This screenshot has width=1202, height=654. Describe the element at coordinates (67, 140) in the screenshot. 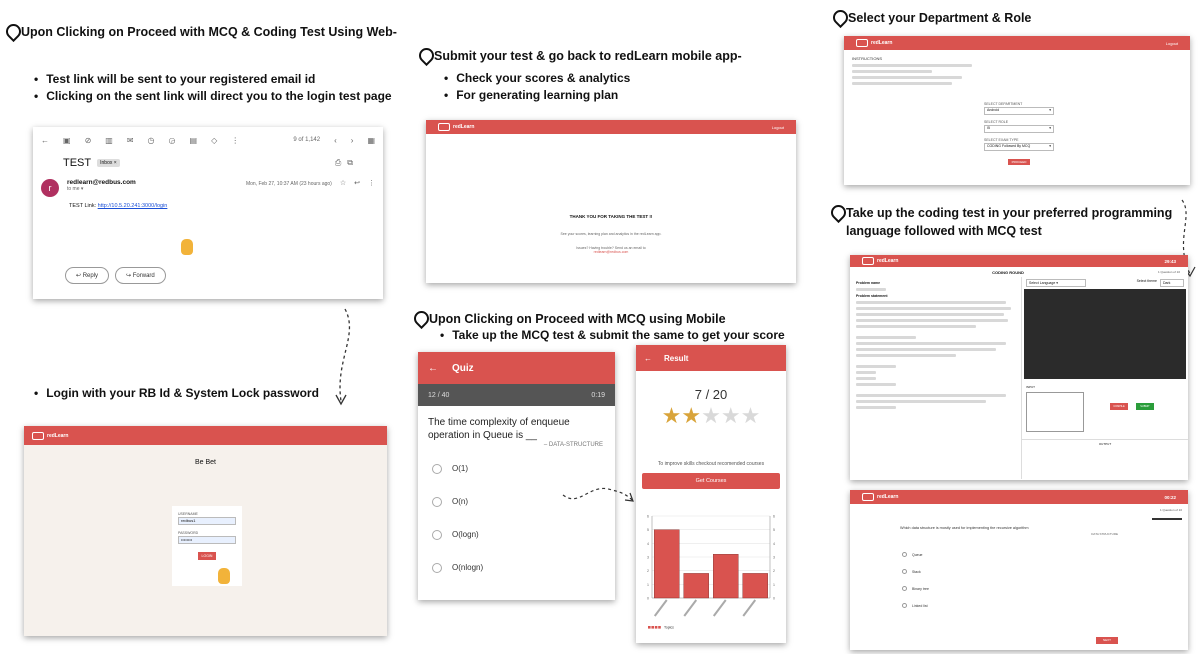

I see `archive-icon: ▣` at that location.